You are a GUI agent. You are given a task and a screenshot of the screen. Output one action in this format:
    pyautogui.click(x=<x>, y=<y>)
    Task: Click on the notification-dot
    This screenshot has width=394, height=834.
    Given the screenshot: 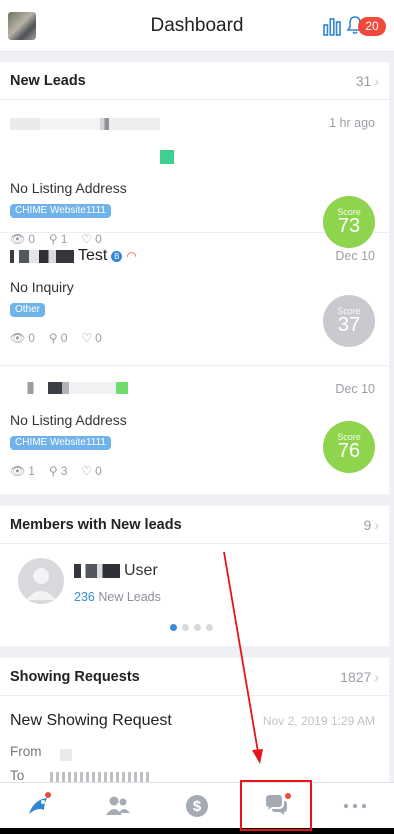 What is the action you would take?
    pyautogui.click(x=48, y=794)
    